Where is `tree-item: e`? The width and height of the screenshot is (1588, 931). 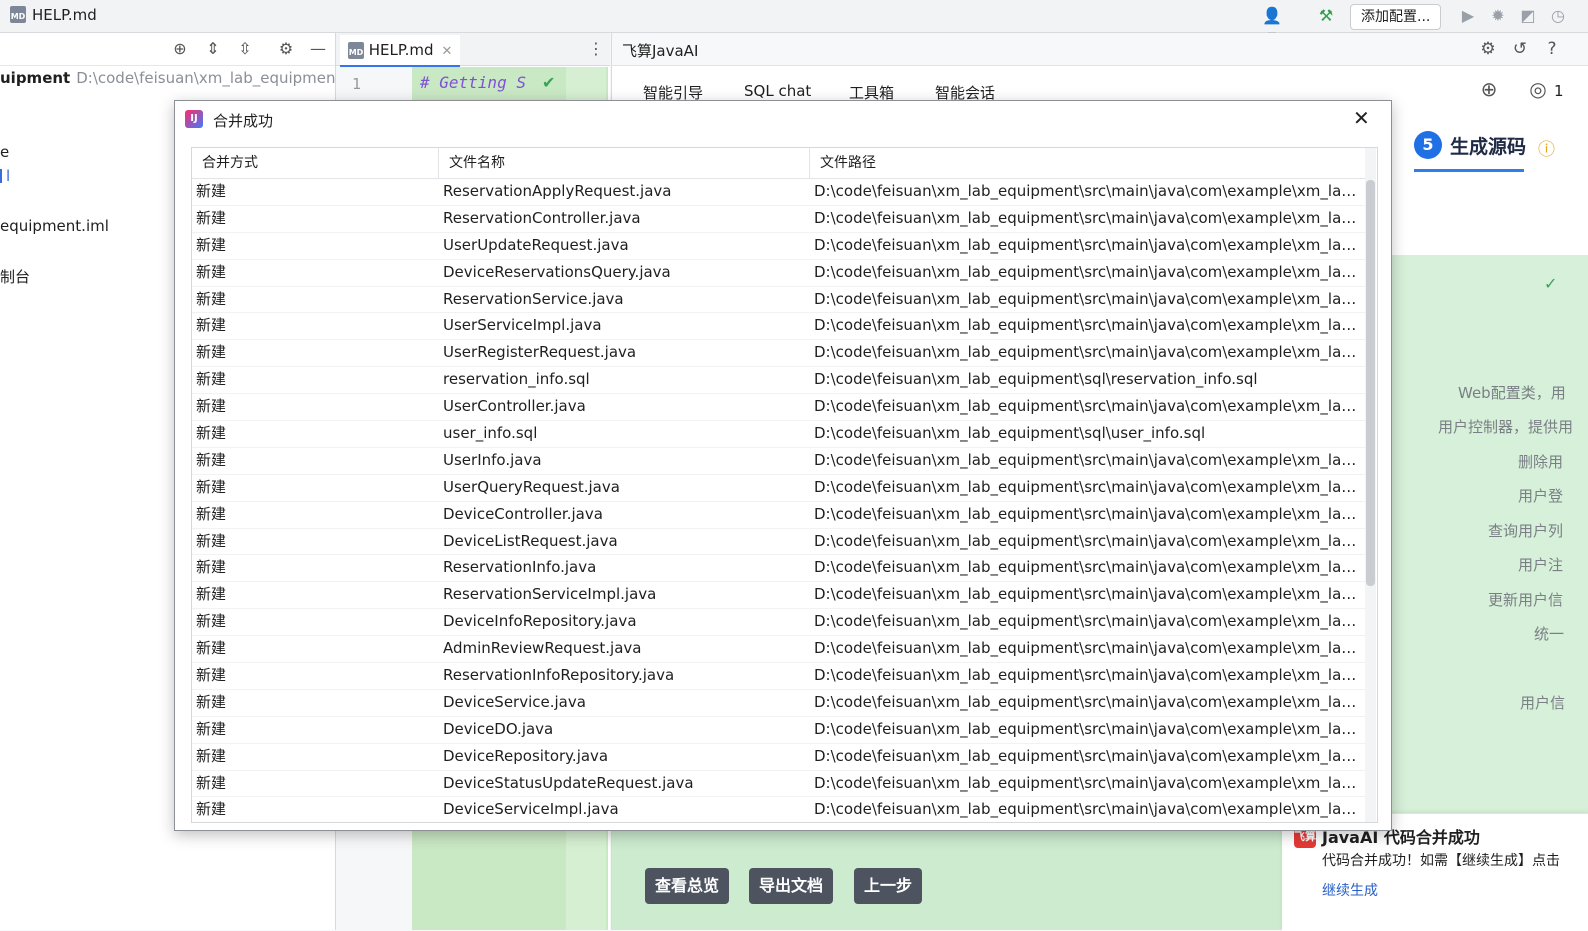
tree-item: e is located at coordinates (4, 152).